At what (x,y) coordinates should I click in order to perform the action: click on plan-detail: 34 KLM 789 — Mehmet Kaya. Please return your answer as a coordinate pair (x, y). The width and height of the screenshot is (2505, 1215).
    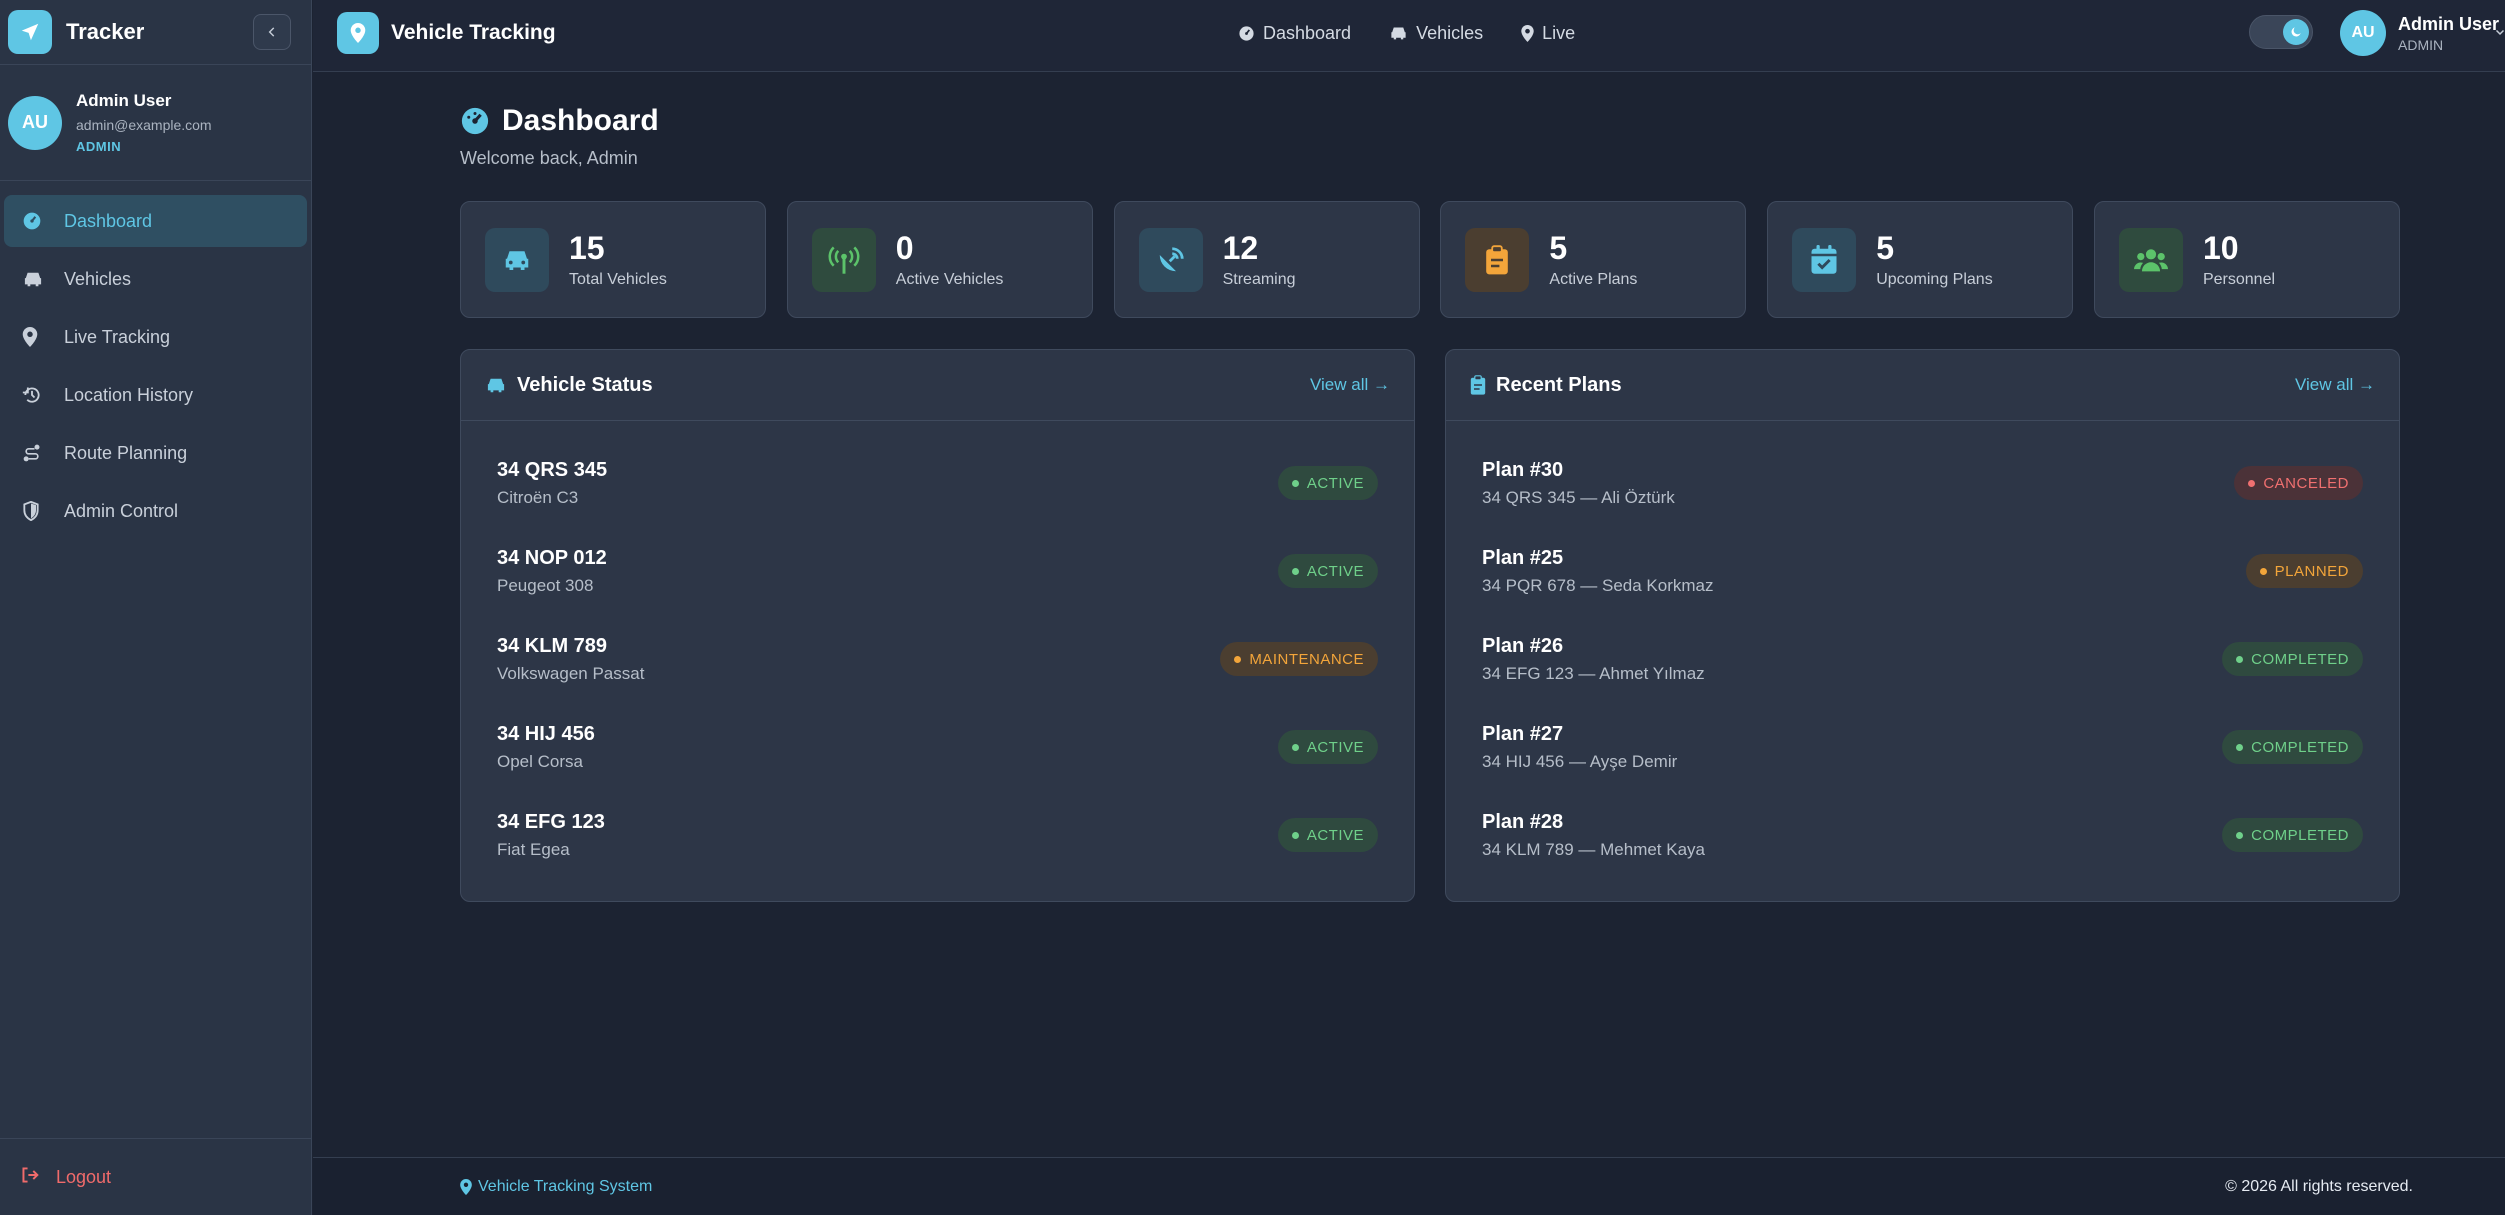
    Looking at the image, I should click on (1594, 849).